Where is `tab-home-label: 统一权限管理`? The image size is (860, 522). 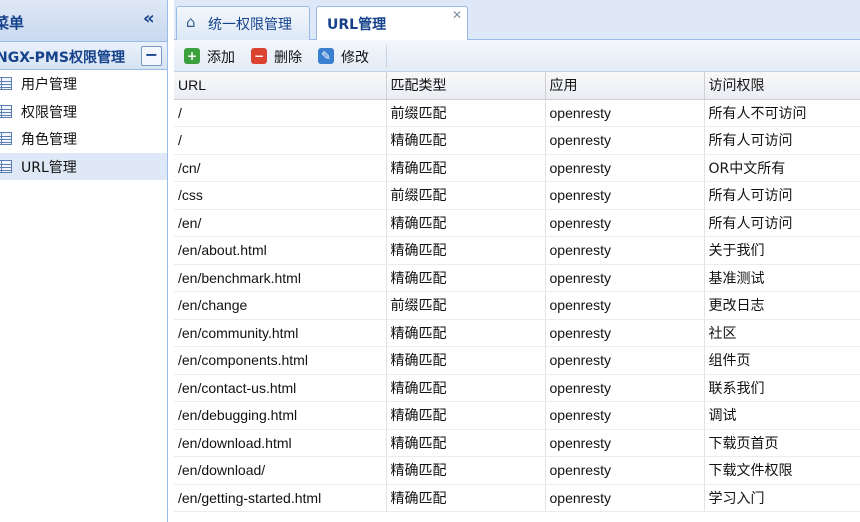
tab-home-label: 统一权限管理 is located at coordinates (250, 25).